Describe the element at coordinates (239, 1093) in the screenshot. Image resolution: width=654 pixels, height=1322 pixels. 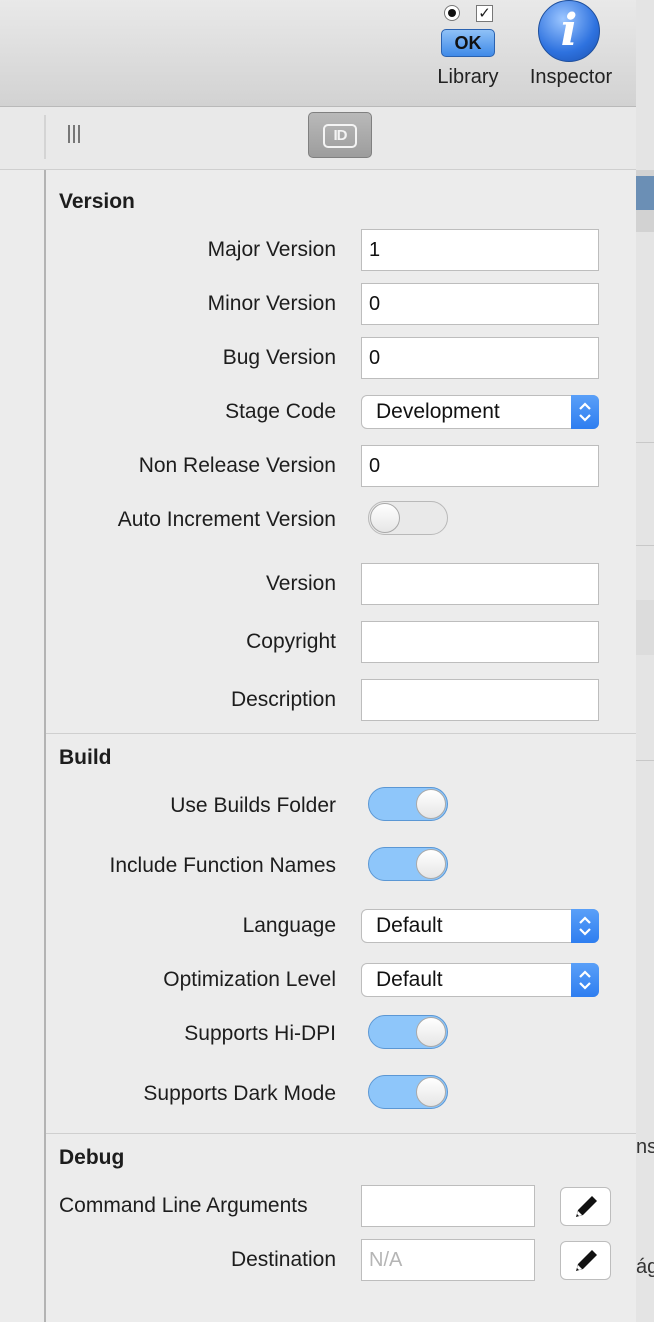
I see `dark-mode-label: Supports Dark Mode` at that location.